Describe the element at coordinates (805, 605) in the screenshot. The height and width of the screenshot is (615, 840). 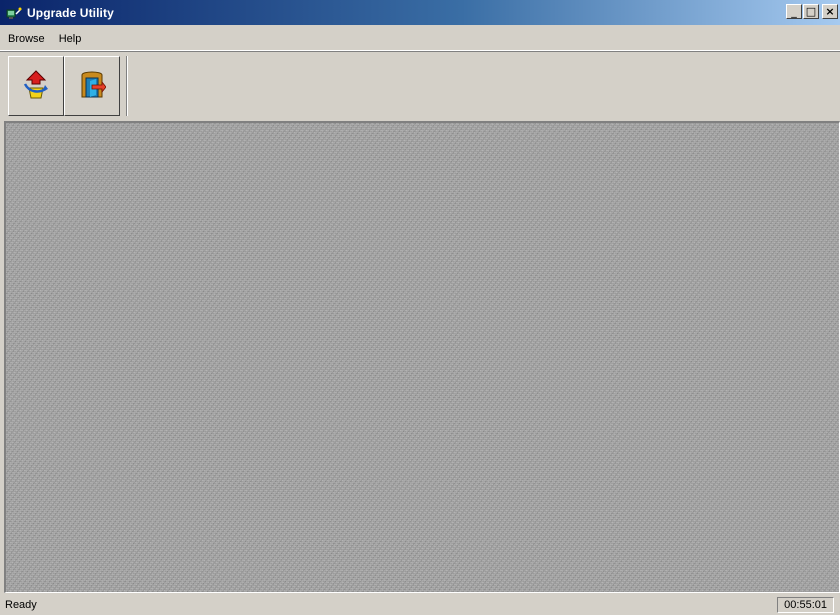
I see `status-clock: 00:55:01` at that location.